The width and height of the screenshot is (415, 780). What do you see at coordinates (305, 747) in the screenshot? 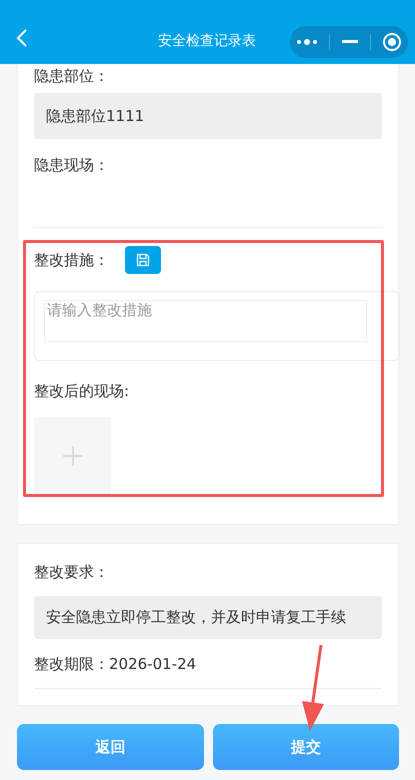
I see `submit-button: 提交` at bounding box center [305, 747].